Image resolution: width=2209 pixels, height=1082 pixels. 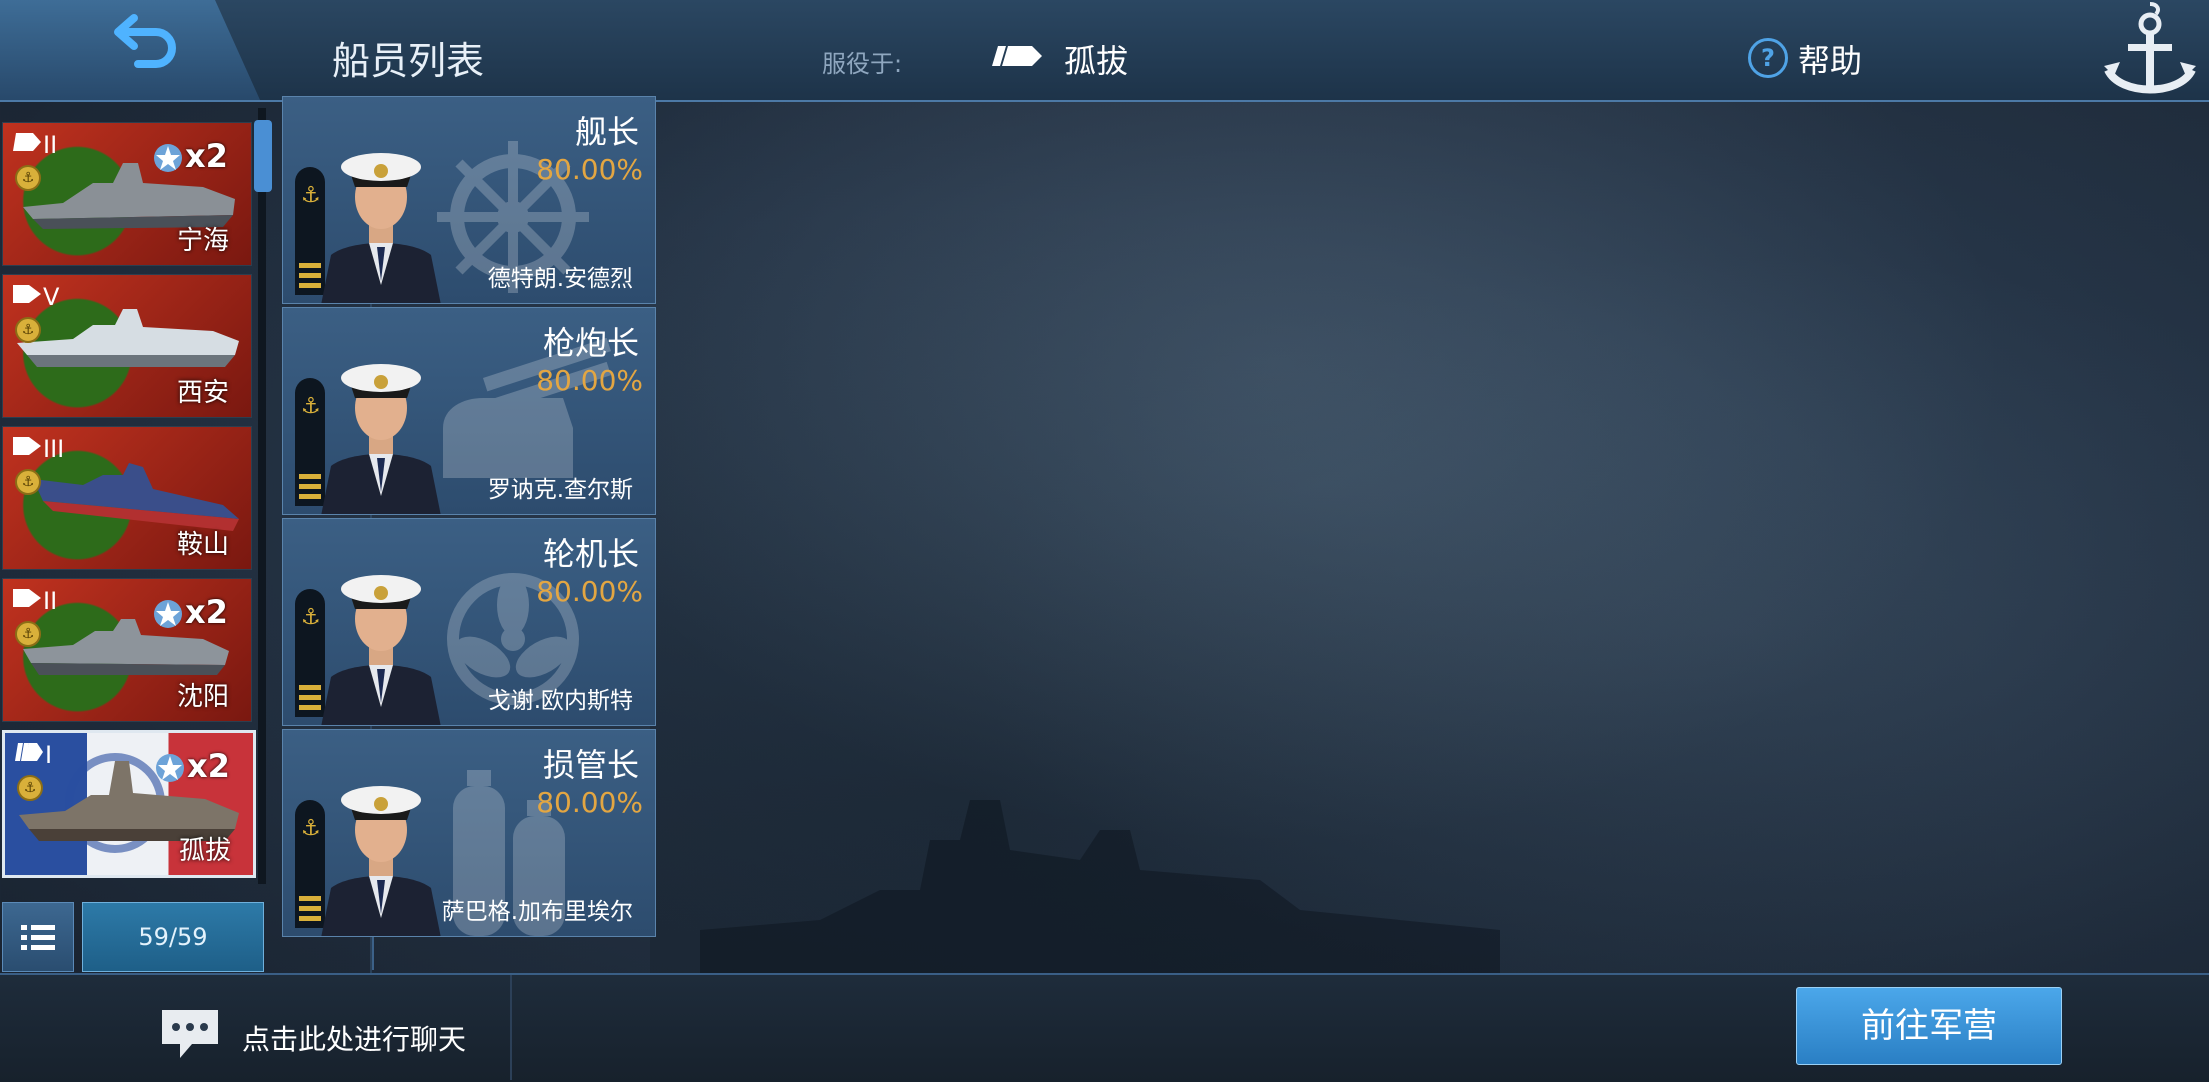 I want to click on ship-name: 宁海, so click(x=202, y=241).